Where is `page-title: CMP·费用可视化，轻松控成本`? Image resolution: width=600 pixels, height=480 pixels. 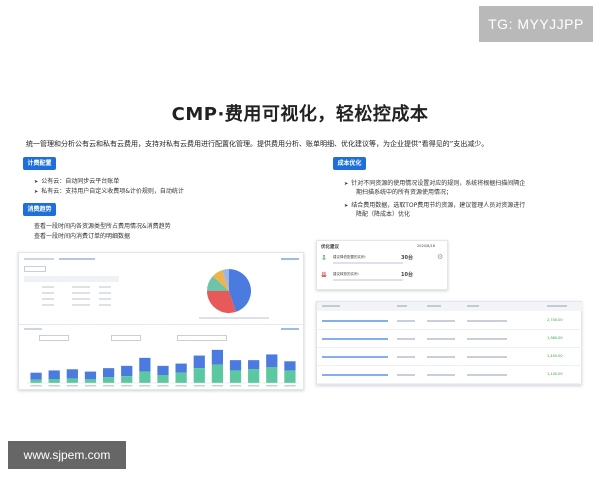
page-title: CMP·费用可视化，轻松控成本 is located at coordinates (300, 114).